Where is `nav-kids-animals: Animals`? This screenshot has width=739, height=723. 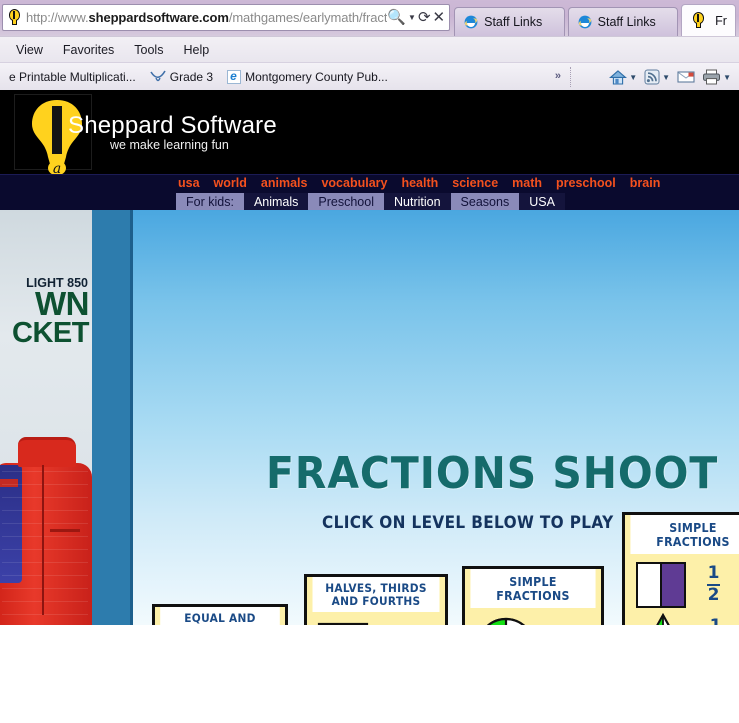 nav-kids-animals: Animals is located at coordinates (276, 202).